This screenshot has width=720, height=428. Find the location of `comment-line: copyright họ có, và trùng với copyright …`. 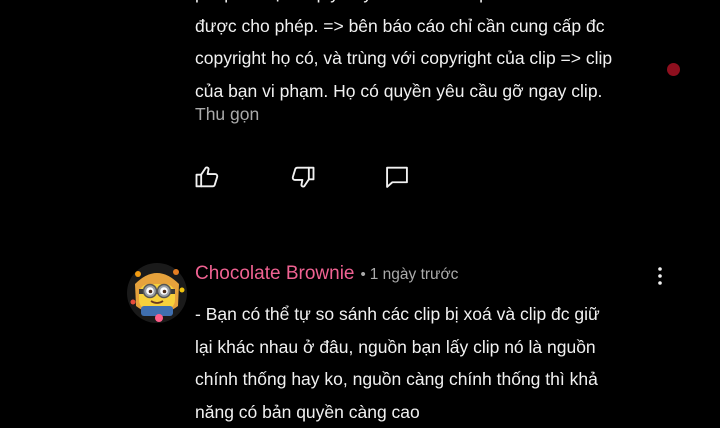

comment-line: copyright họ có, và trùng với copyright … is located at coordinates (430, 58).